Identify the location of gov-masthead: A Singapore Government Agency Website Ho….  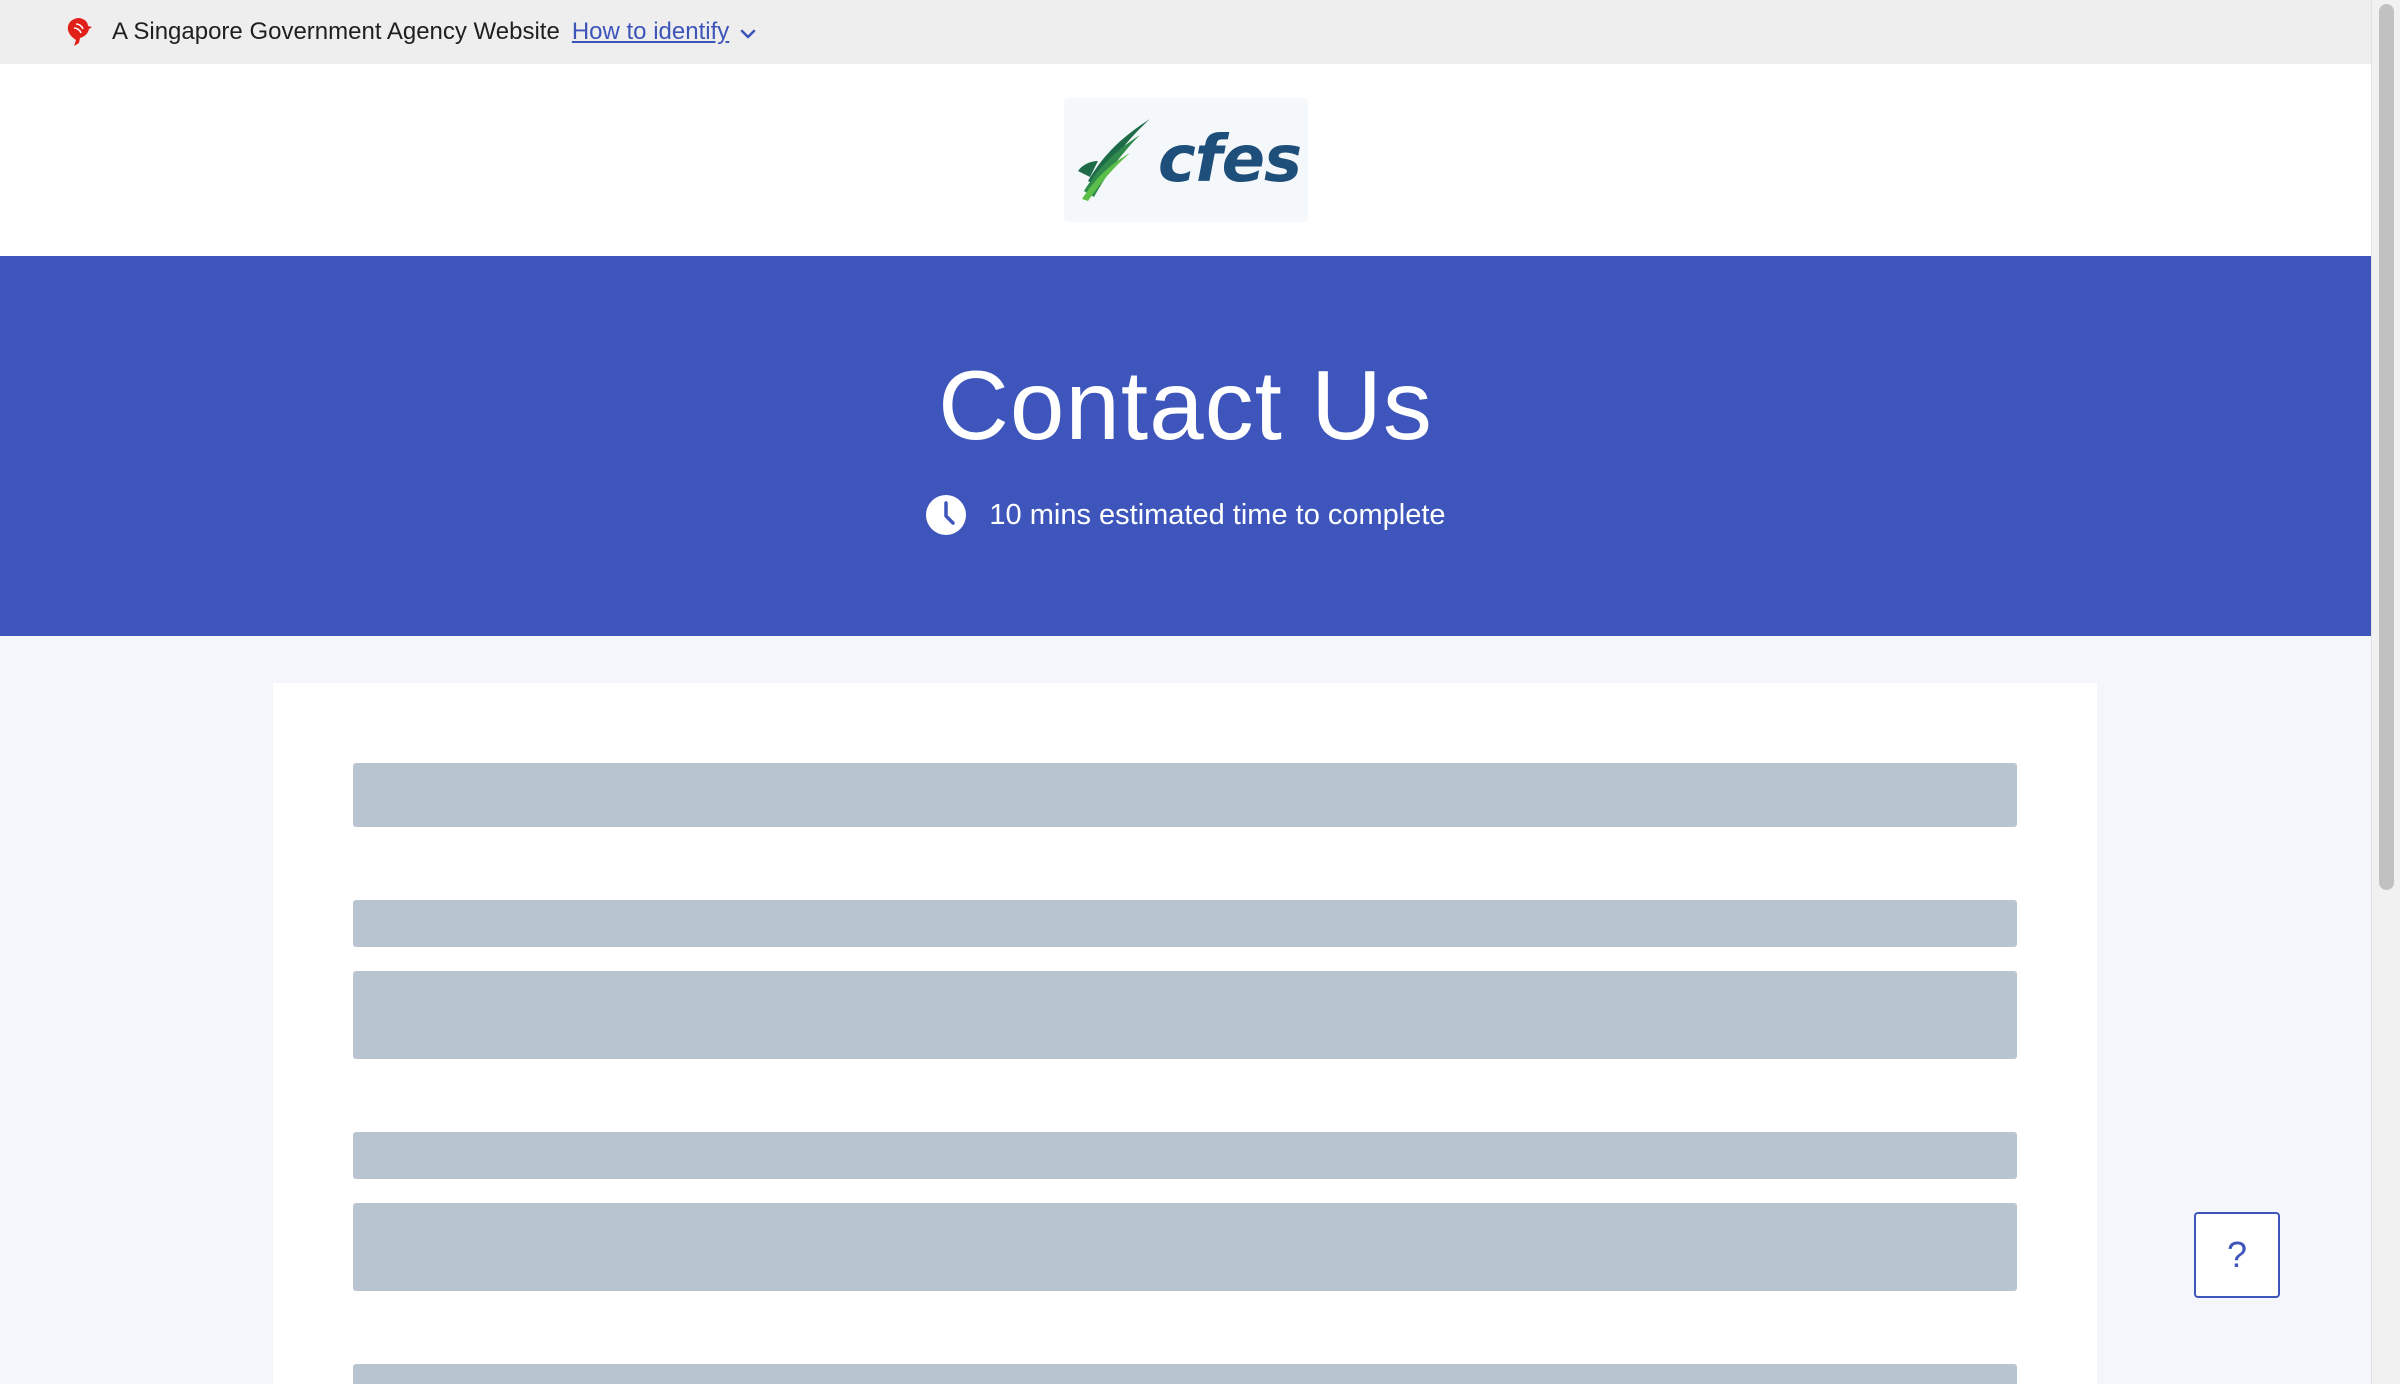
(1185, 32).